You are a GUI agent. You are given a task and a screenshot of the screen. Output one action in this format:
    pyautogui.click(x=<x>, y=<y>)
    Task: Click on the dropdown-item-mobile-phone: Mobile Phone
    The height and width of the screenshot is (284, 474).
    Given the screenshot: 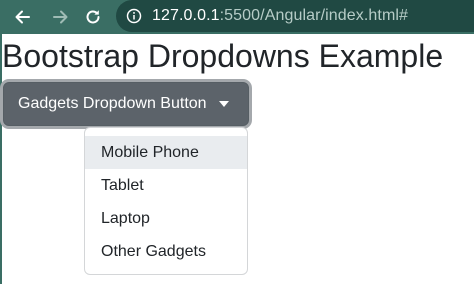 What is the action you would take?
    pyautogui.click(x=166, y=152)
    